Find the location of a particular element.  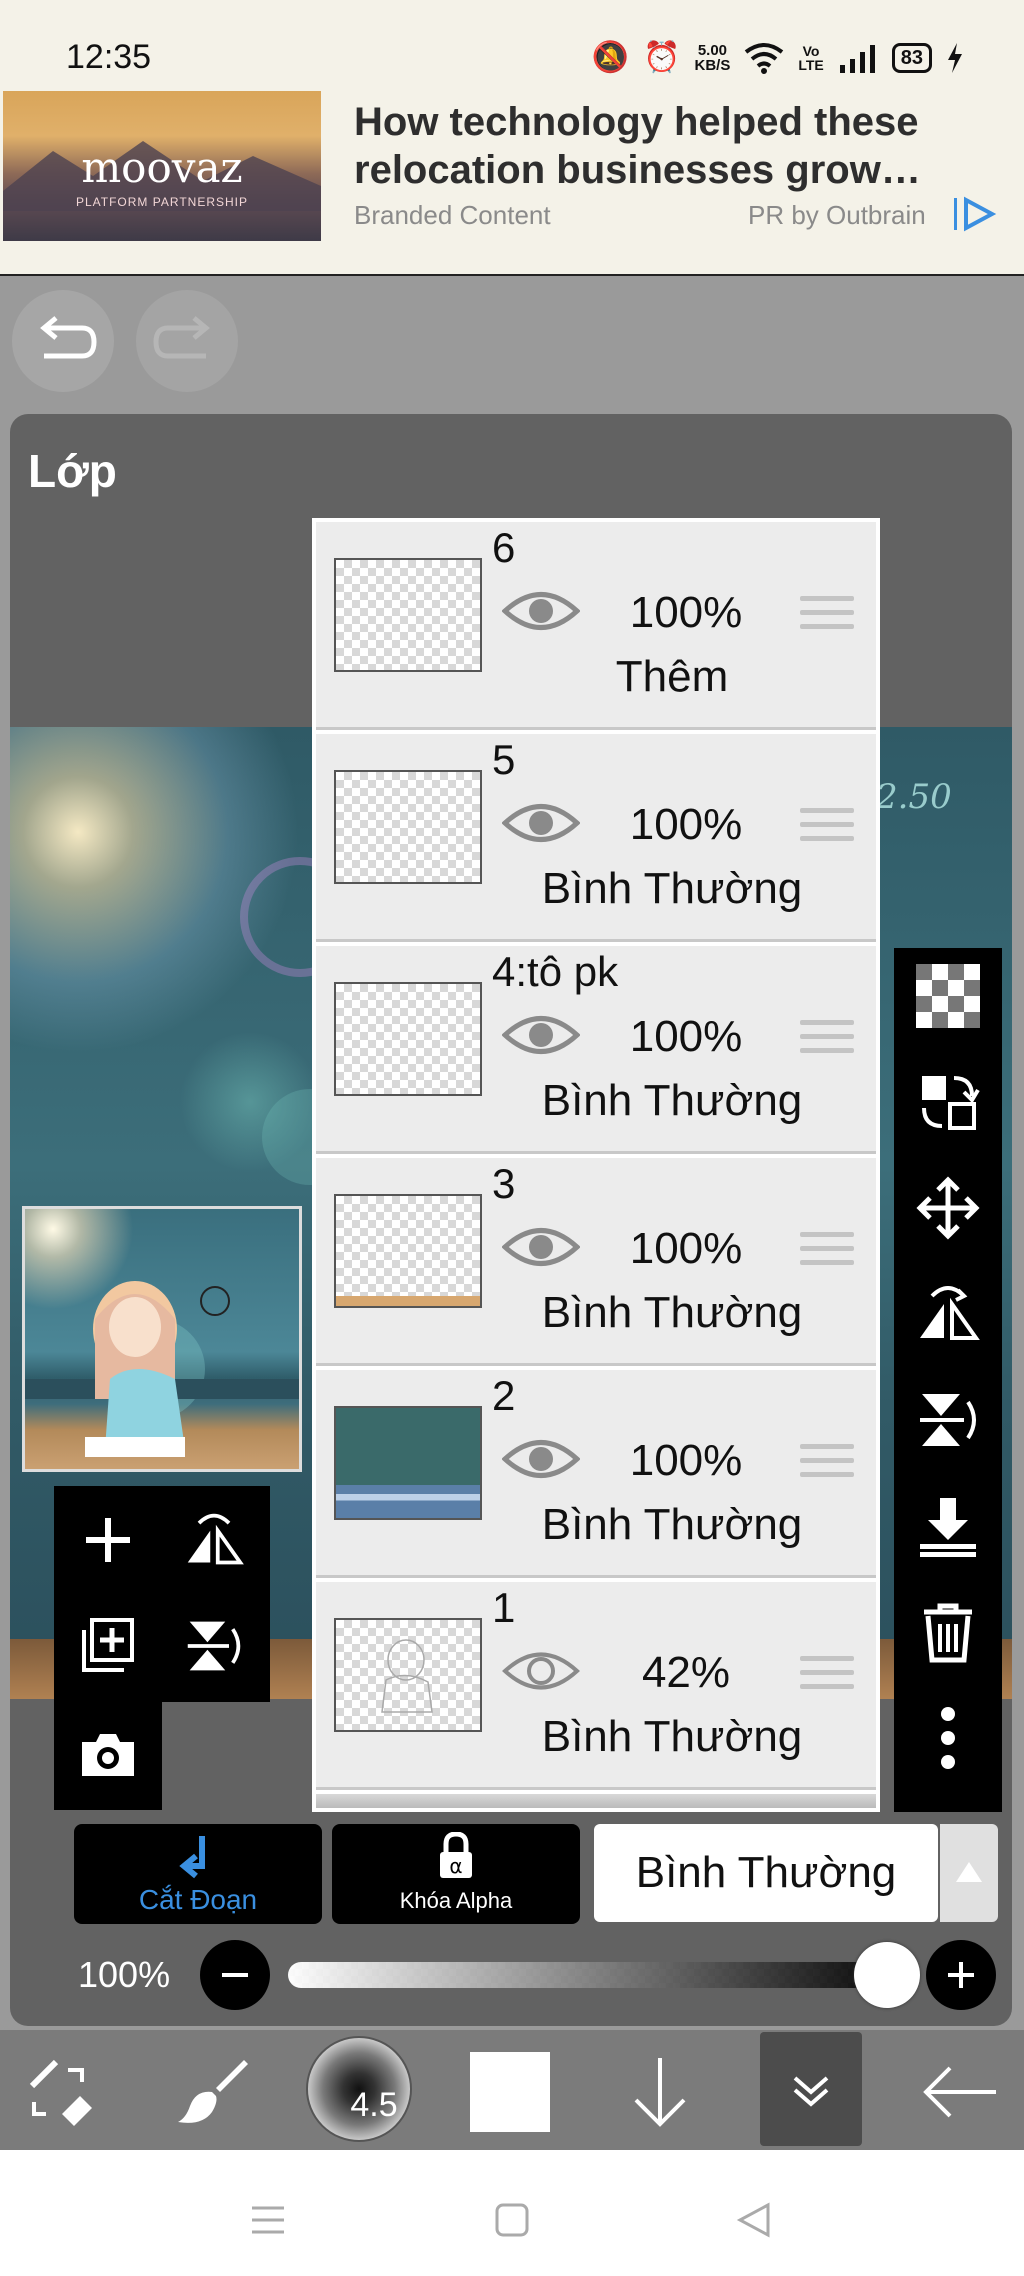

layers-button is located at coordinates (811, 2089).